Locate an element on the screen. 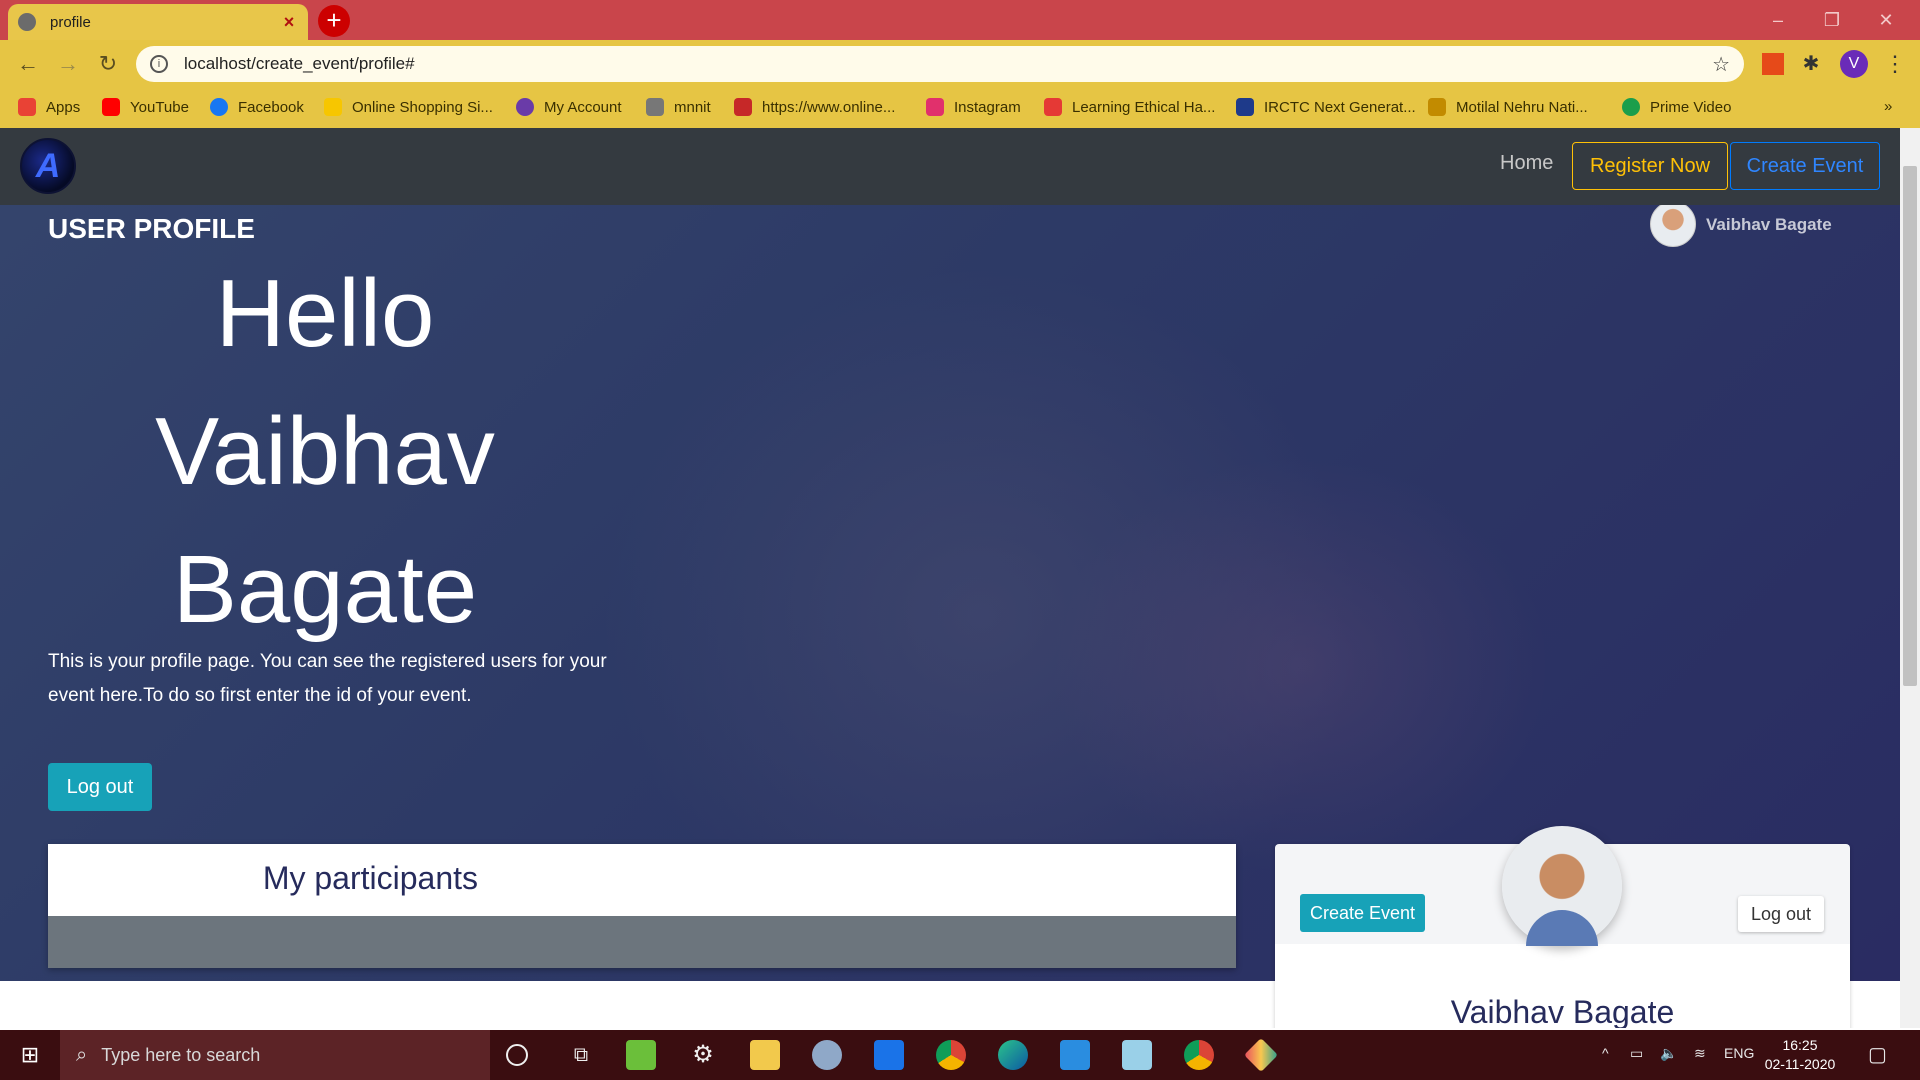 This screenshot has height=1080, width=1920. mail-icon is located at coordinates (889, 1055).